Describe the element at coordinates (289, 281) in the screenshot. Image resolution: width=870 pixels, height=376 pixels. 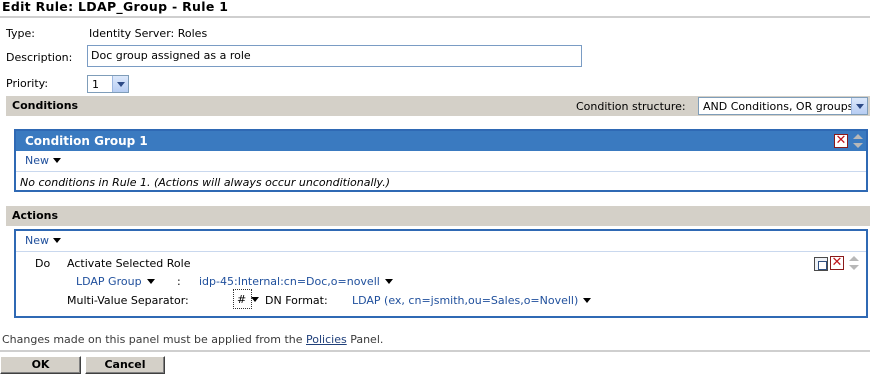
I see `source-value-label: idp-45:Internal:cn=Doc,o=novell` at that location.